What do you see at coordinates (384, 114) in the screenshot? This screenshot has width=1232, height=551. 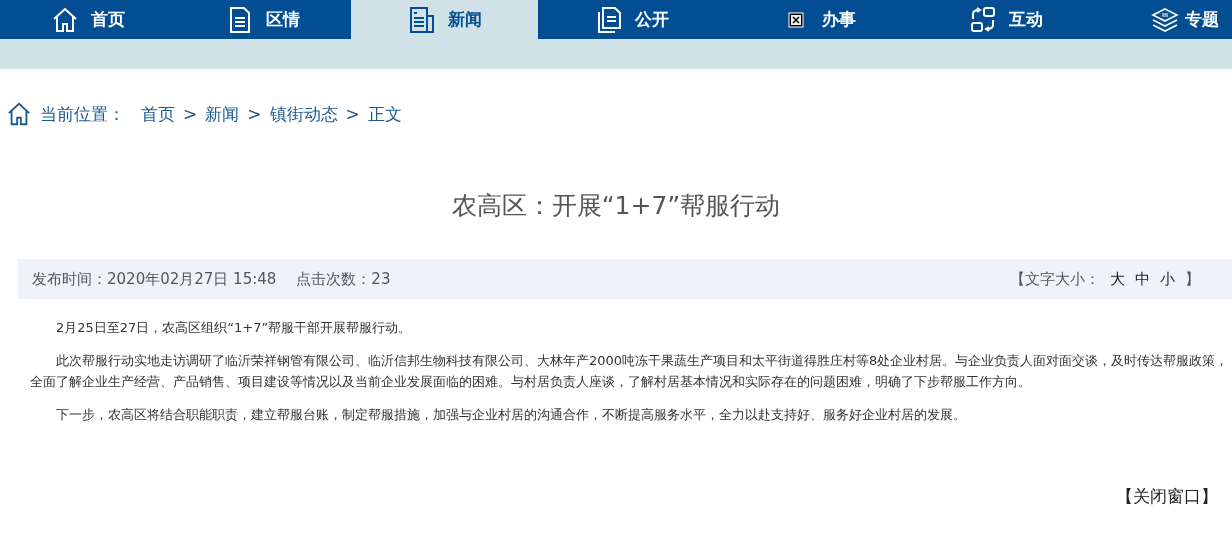 I see `breadcrumb-link: 正文` at bounding box center [384, 114].